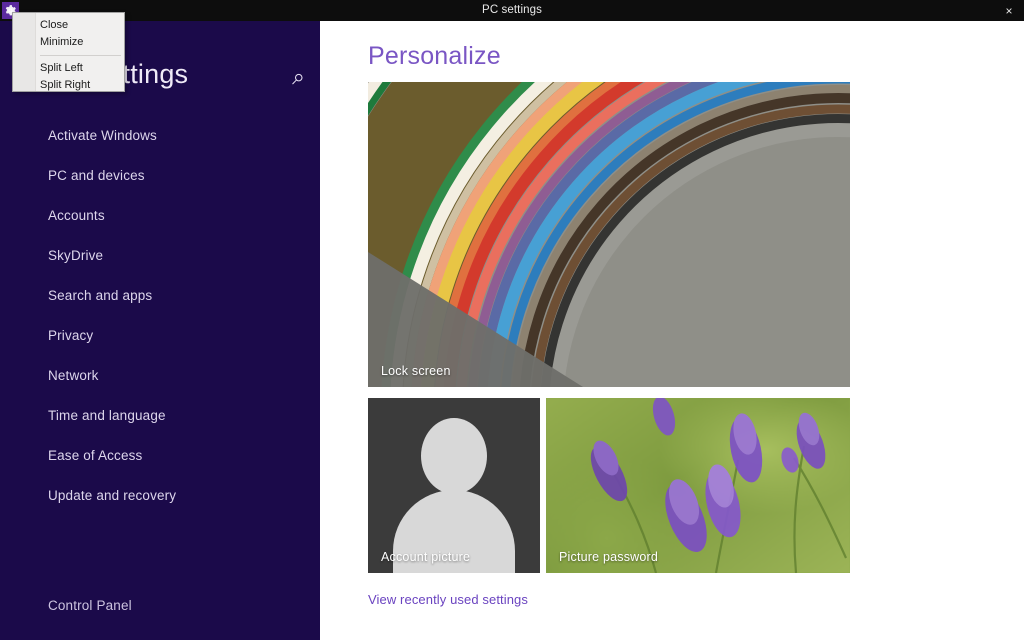 The image size is (1024, 640). I want to click on sidebar-item-activate-windows: Activate Windows, so click(160, 136).